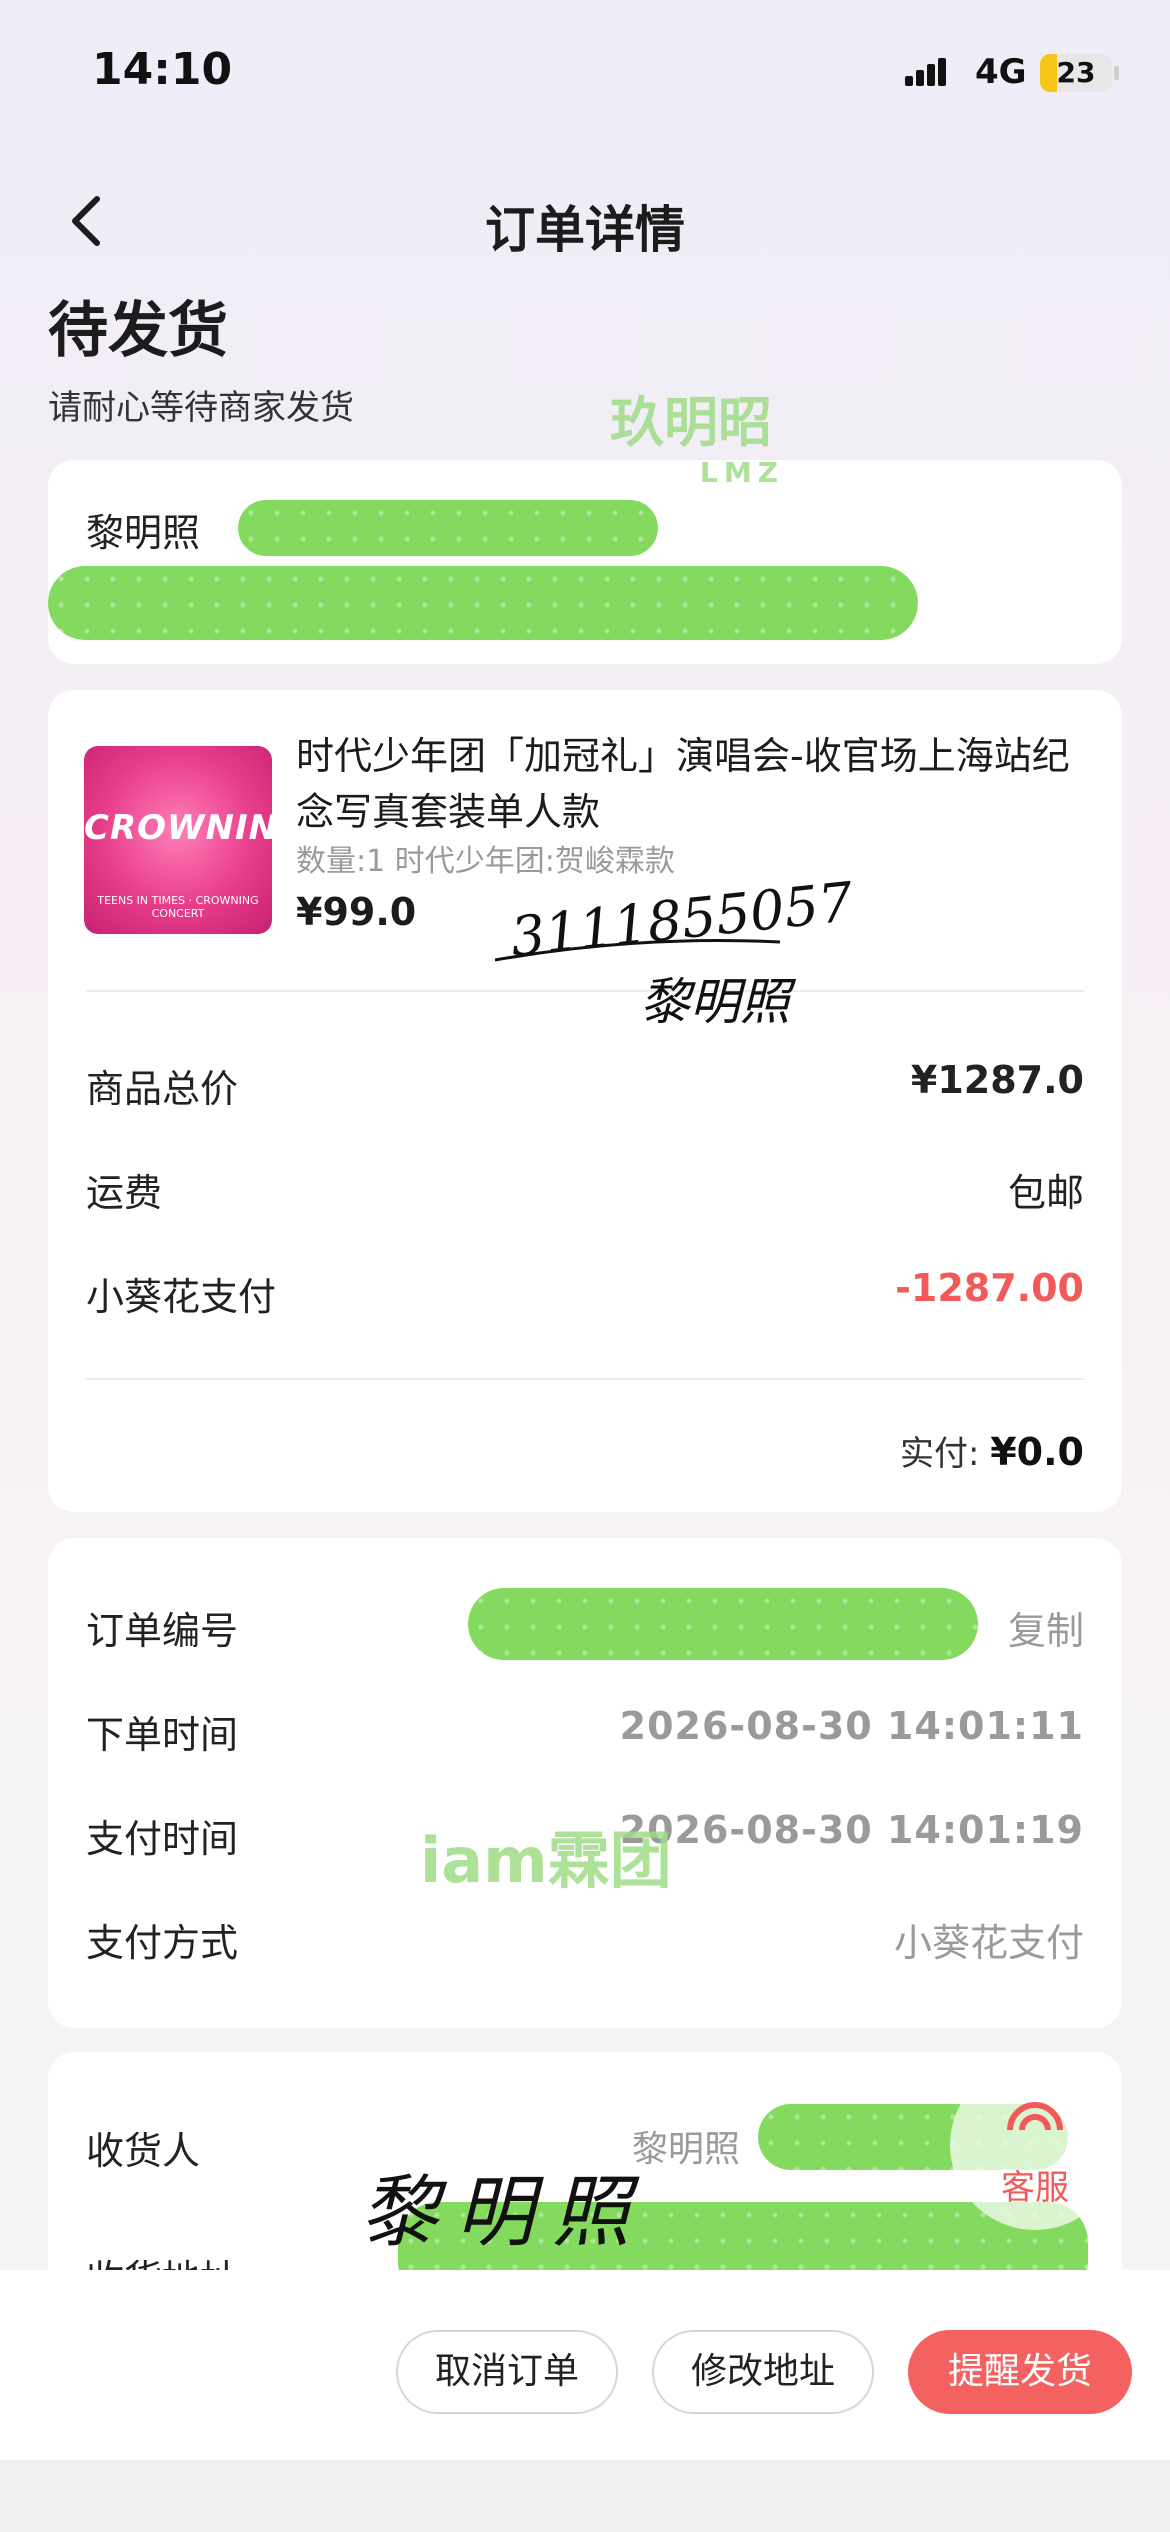 This screenshot has height=2532, width=1170. I want to click on remind-shipment-button: 提醒发货, so click(1020, 2372).